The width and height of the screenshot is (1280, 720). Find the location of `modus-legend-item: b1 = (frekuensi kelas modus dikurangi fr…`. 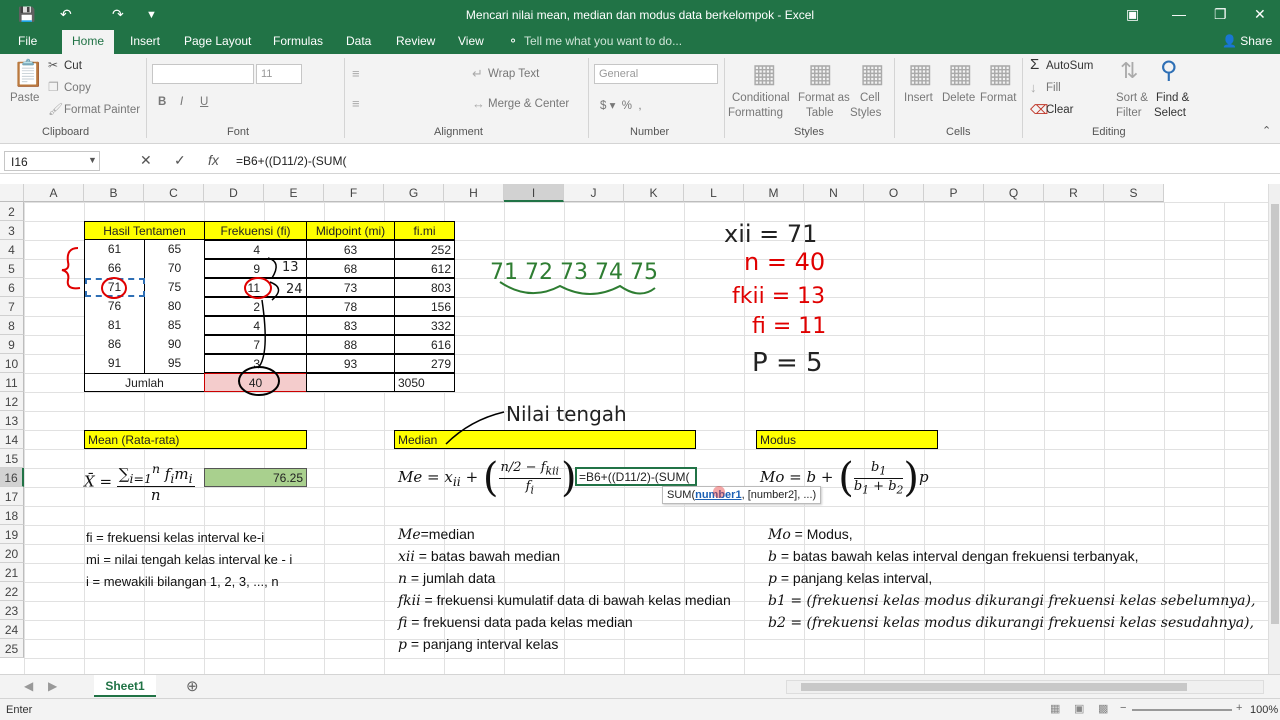

modus-legend-item: b1 = (frekuensi kelas modus dikurangi fr… is located at coordinates (1011, 600).